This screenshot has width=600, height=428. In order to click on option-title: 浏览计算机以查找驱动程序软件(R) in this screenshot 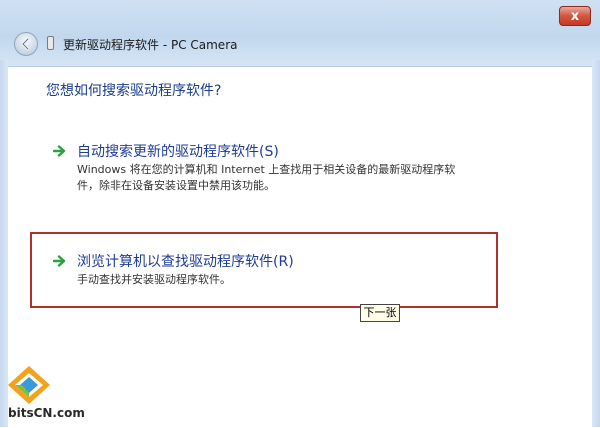, I will do `click(185, 261)`.